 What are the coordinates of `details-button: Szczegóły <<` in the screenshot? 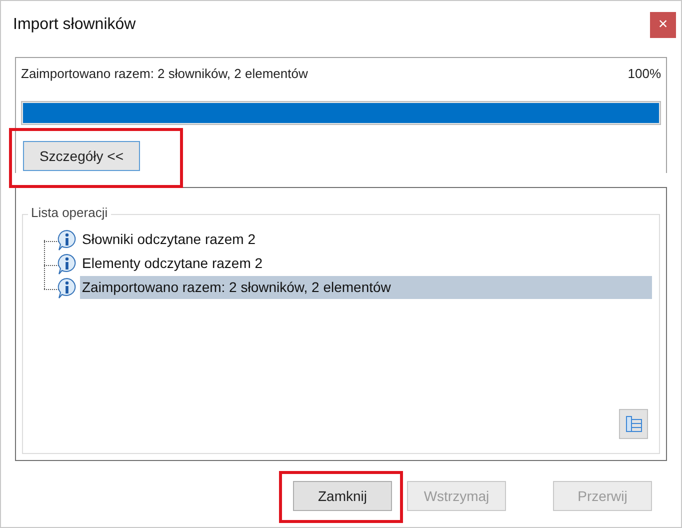 It's located at (81, 156).